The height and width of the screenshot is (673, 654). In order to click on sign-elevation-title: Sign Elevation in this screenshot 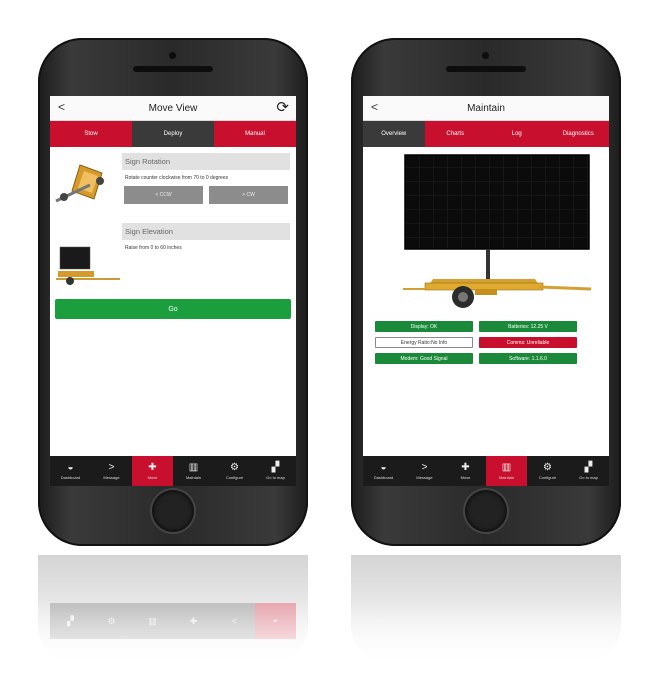, I will do `click(206, 231)`.